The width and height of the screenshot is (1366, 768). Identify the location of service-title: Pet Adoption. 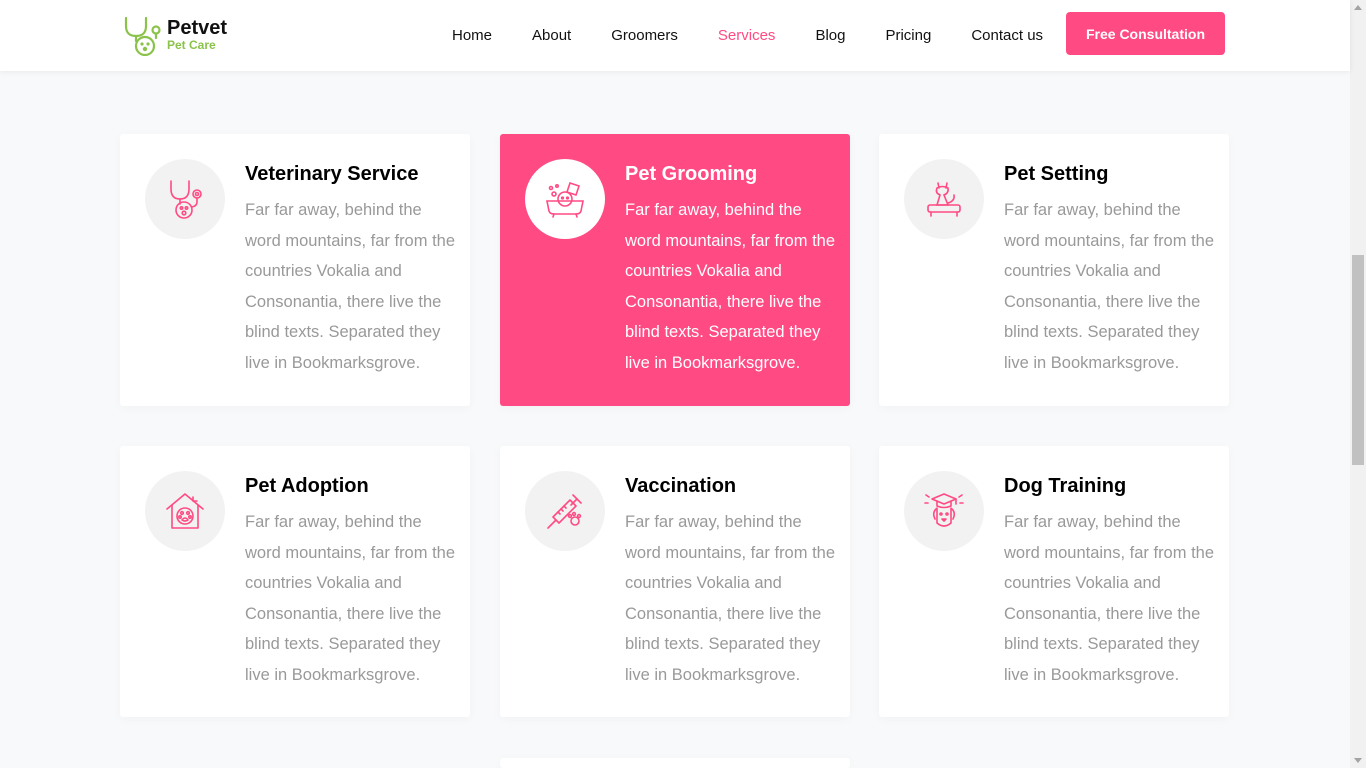
(307, 486).